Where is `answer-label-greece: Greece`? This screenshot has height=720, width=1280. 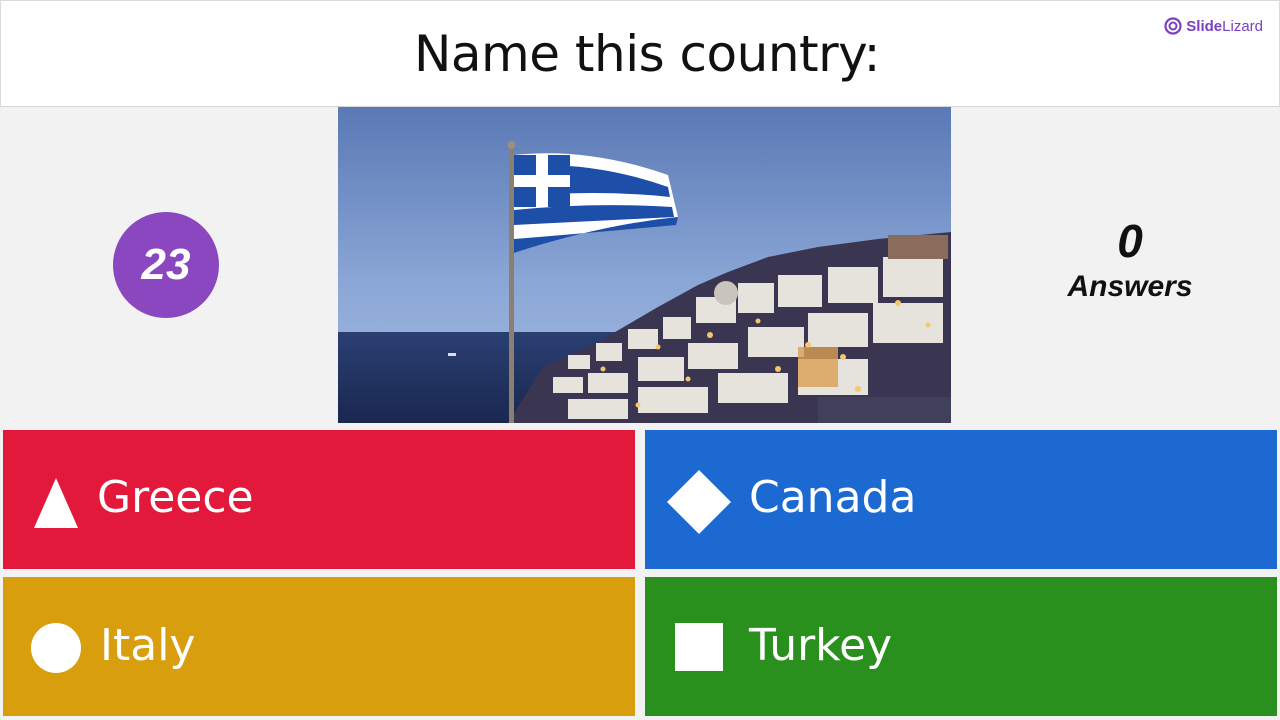
answer-label-greece: Greece is located at coordinates (175, 497).